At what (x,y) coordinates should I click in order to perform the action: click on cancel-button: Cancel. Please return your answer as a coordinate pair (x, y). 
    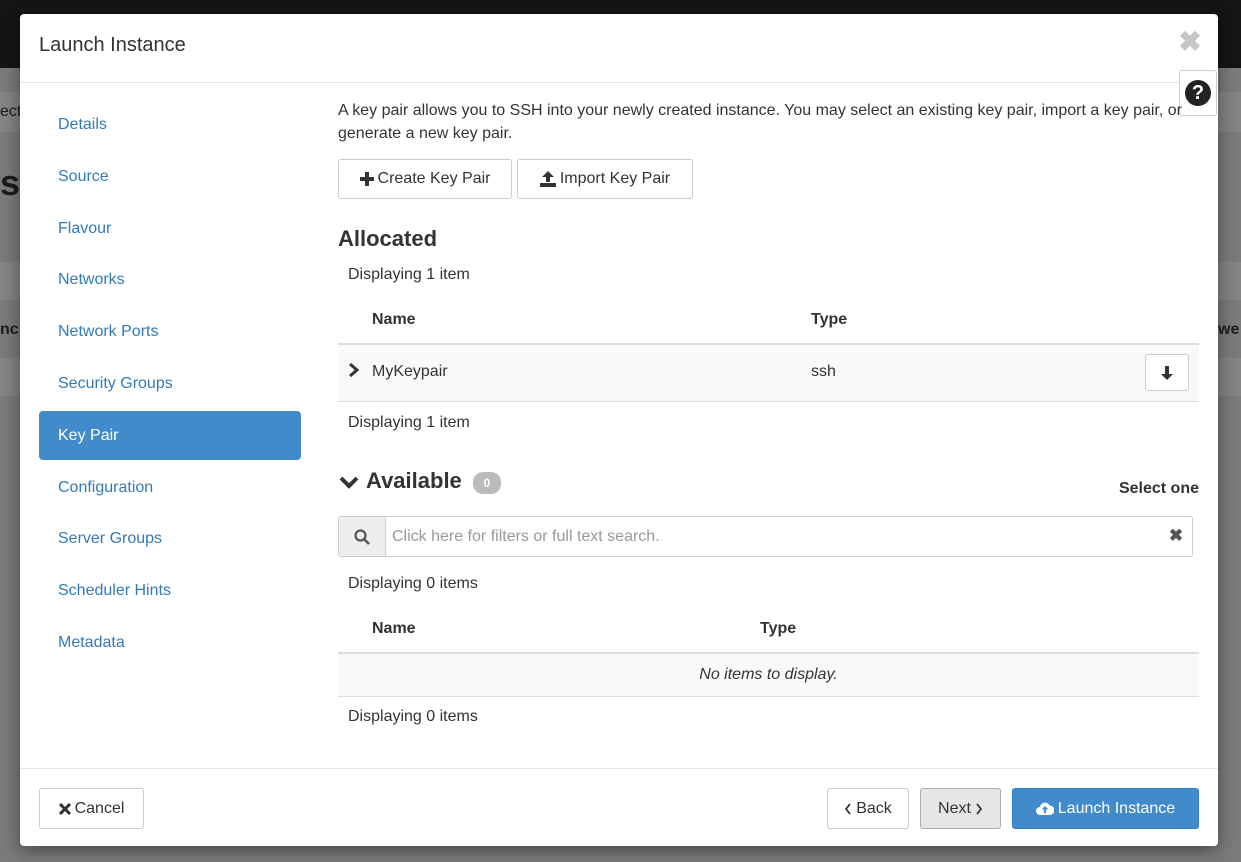
    Looking at the image, I should click on (91, 808).